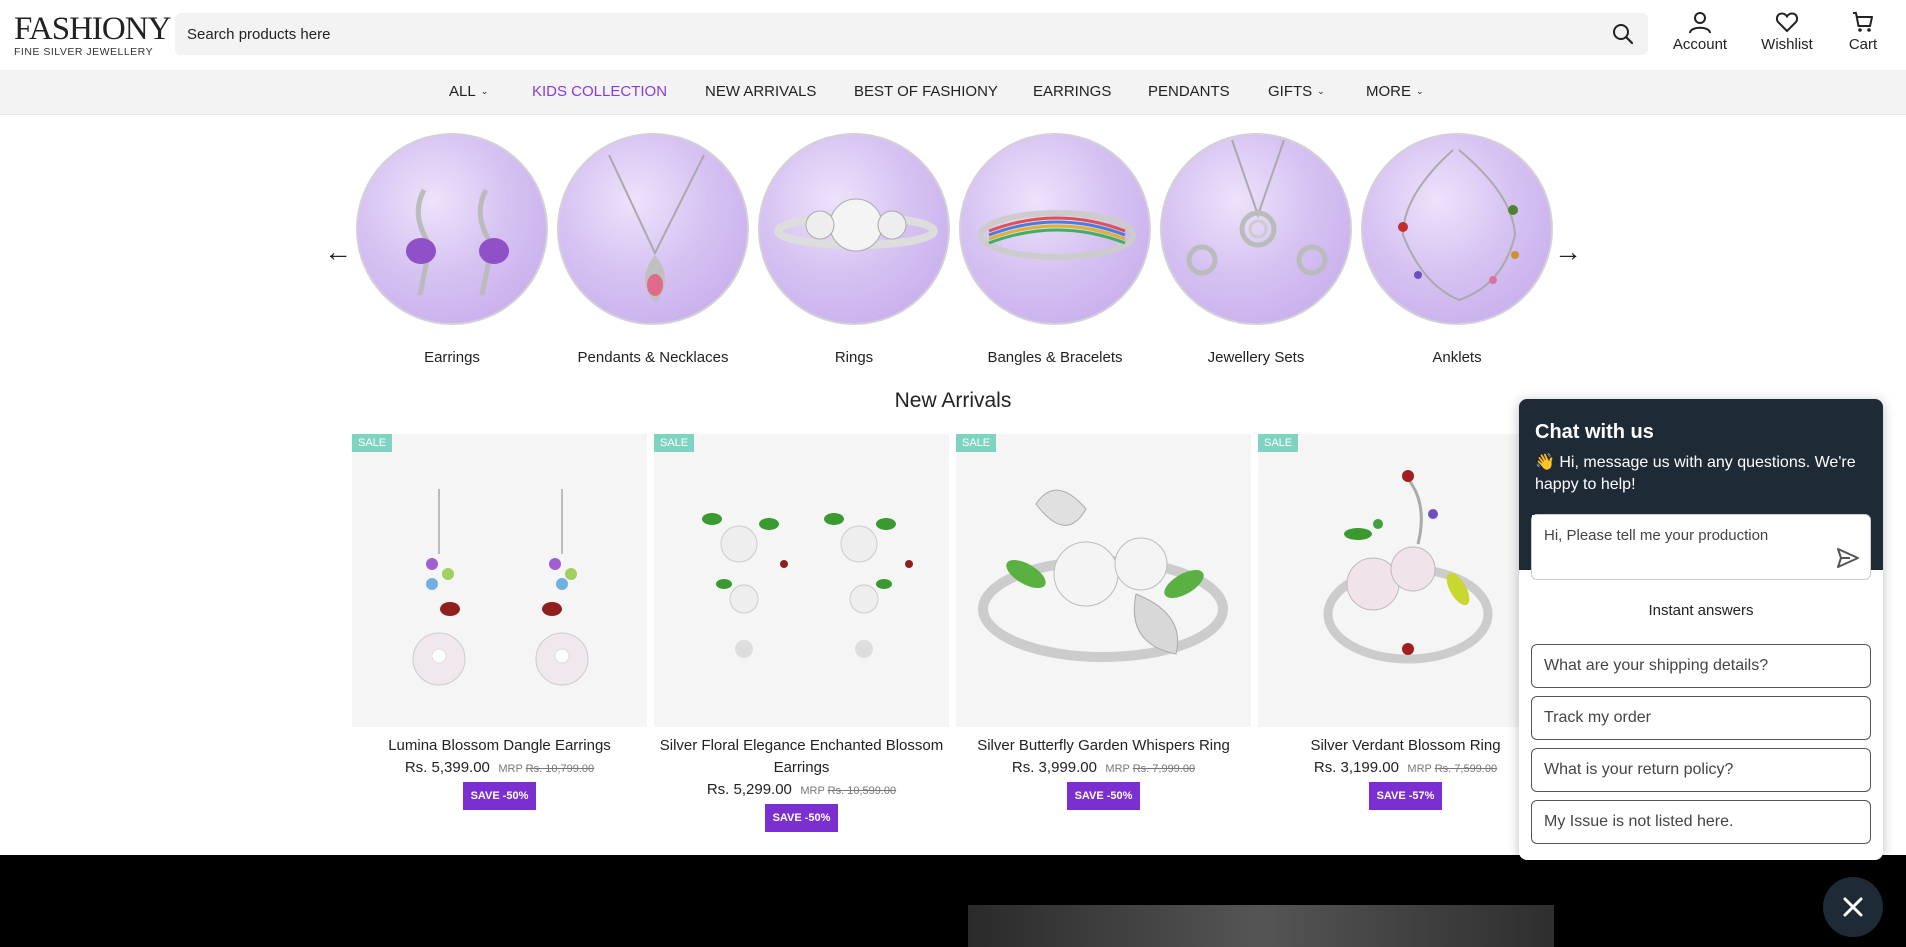  I want to click on nav-item-kids-collection: KIDS COLLECTION, so click(599, 91).